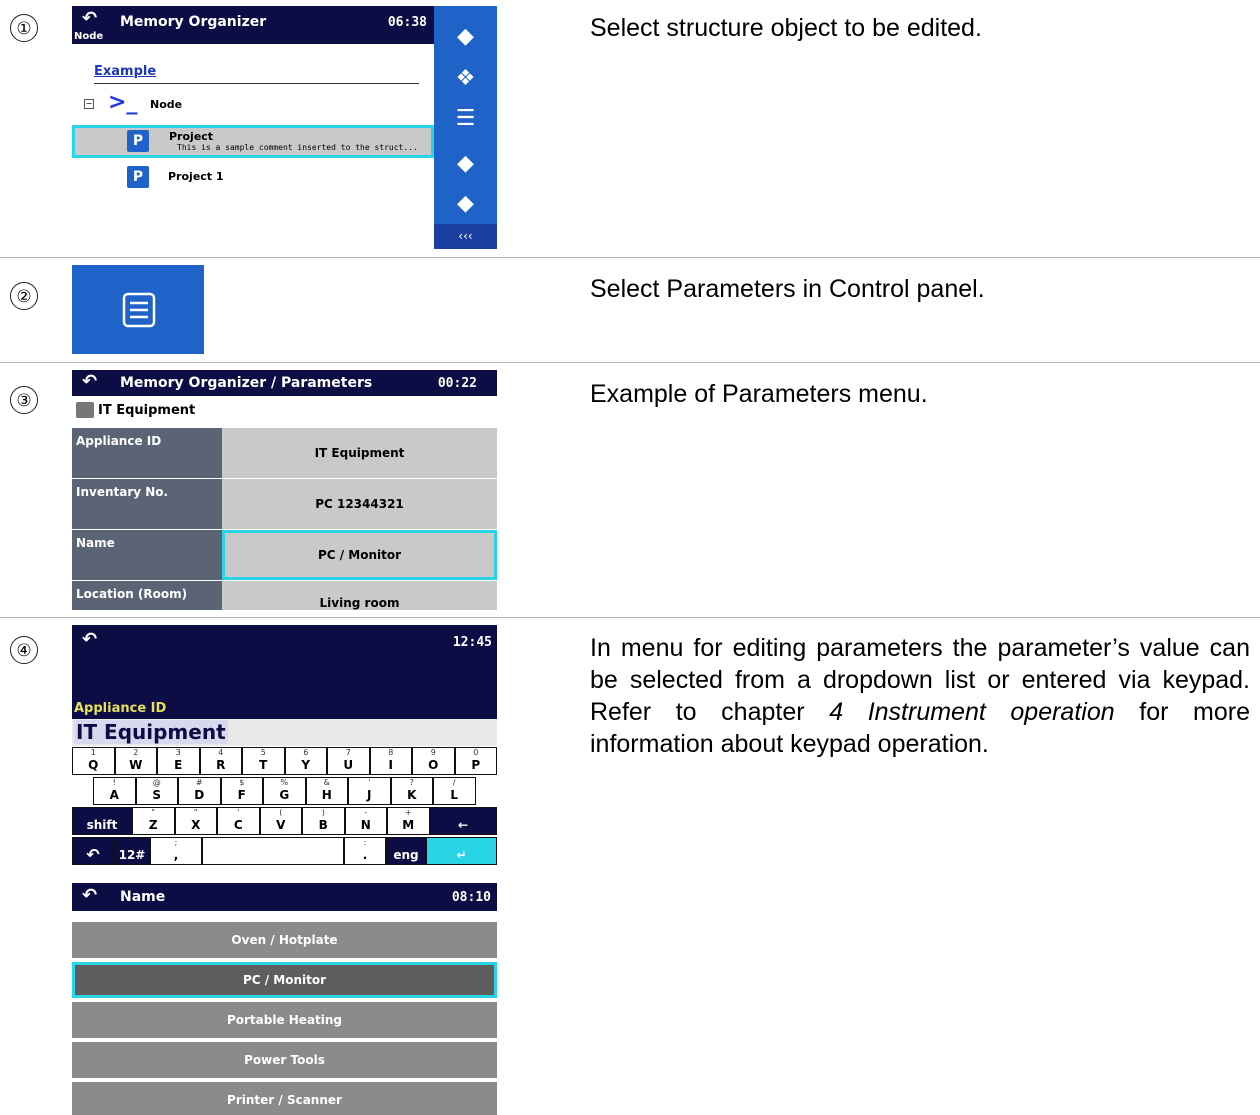 The height and width of the screenshot is (1115, 1260). Describe the element at coordinates (221, 765) in the screenshot. I see `key-label: R` at that location.